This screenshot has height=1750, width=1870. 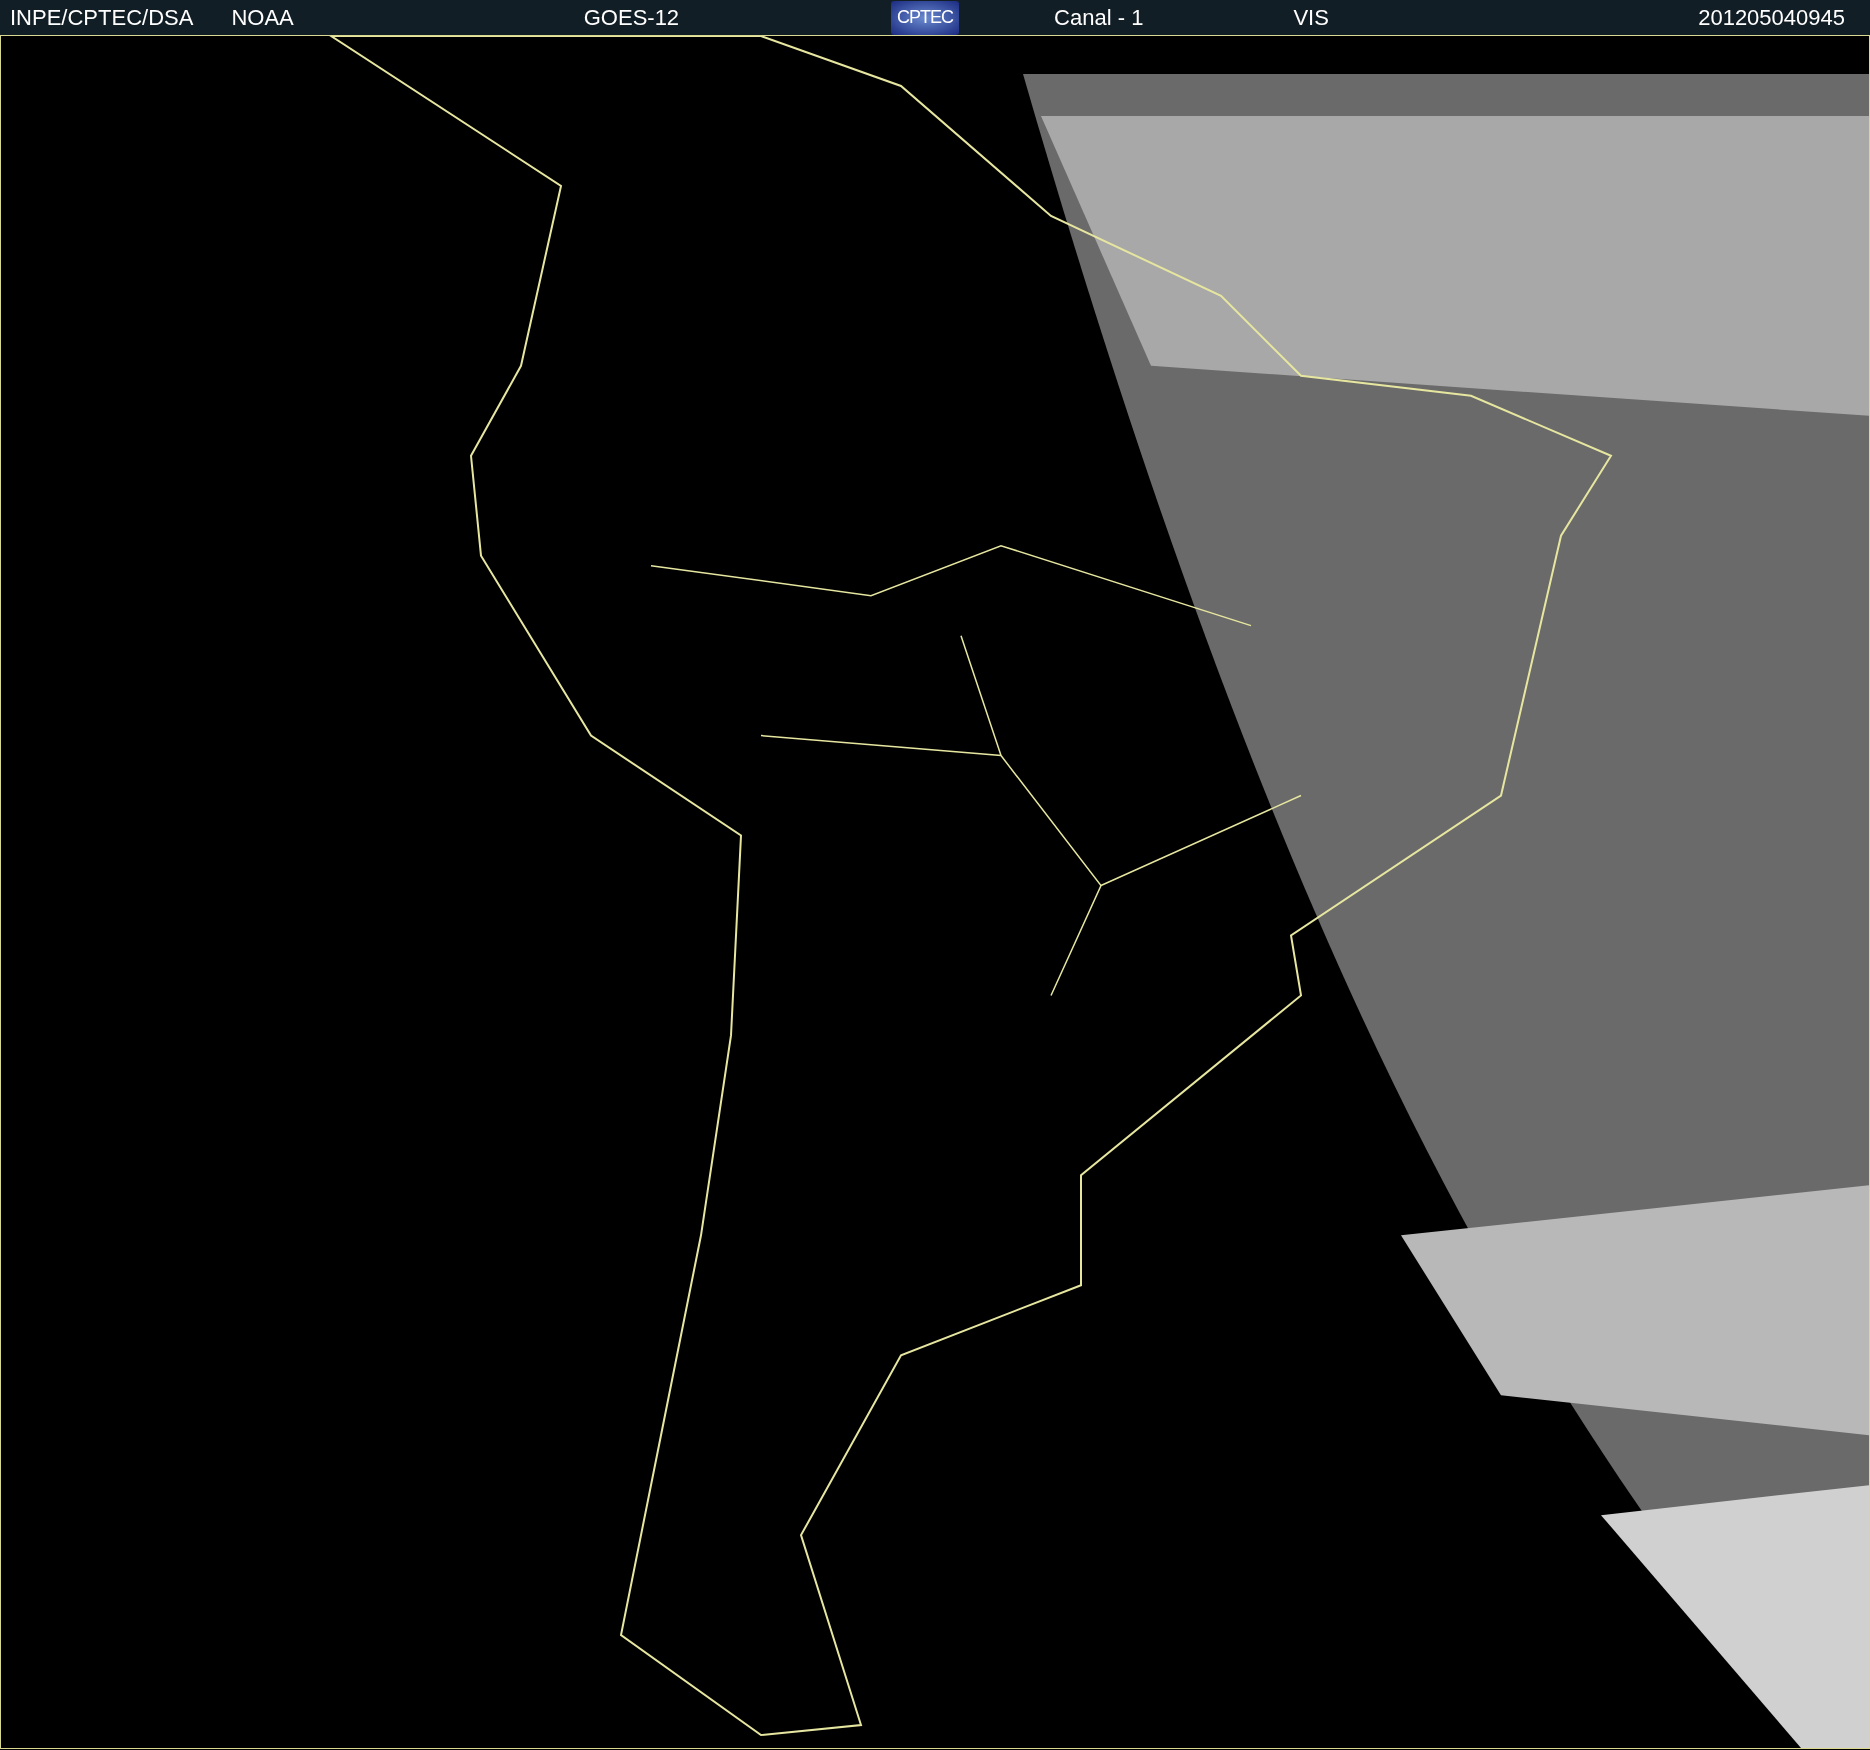 What do you see at coordinates (1311, 18) in the screenshot?
I see `header-label: VIS` at bounding box center [1311, 18].